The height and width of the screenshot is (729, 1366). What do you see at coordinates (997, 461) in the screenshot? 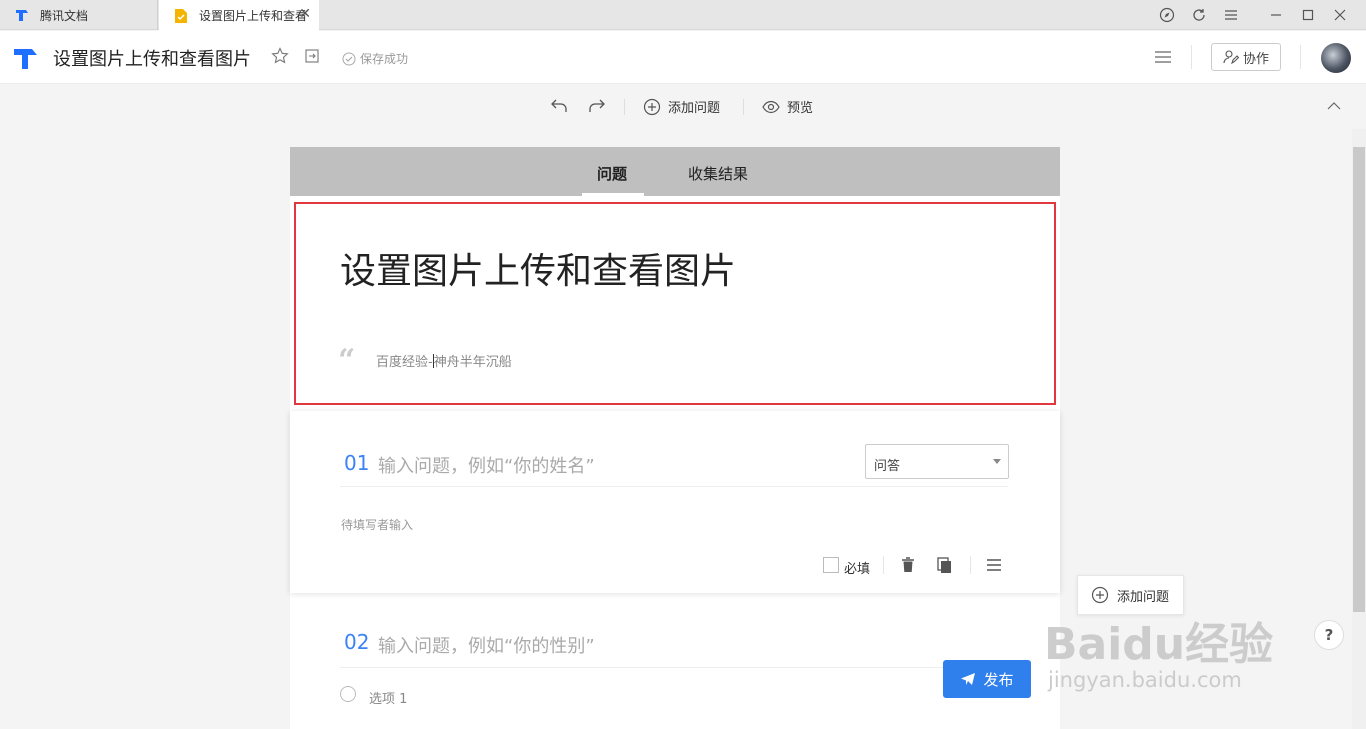
I see `dropdown-arrow-icon` at bounding box center [997, 461].